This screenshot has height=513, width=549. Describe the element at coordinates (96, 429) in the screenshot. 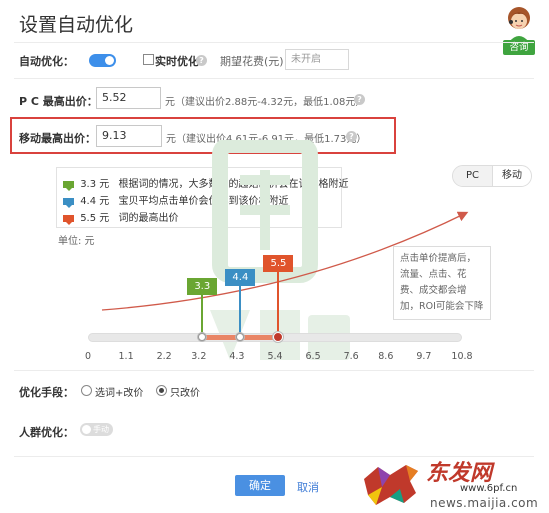

I see `crowd-toggle: 手动` at that location.